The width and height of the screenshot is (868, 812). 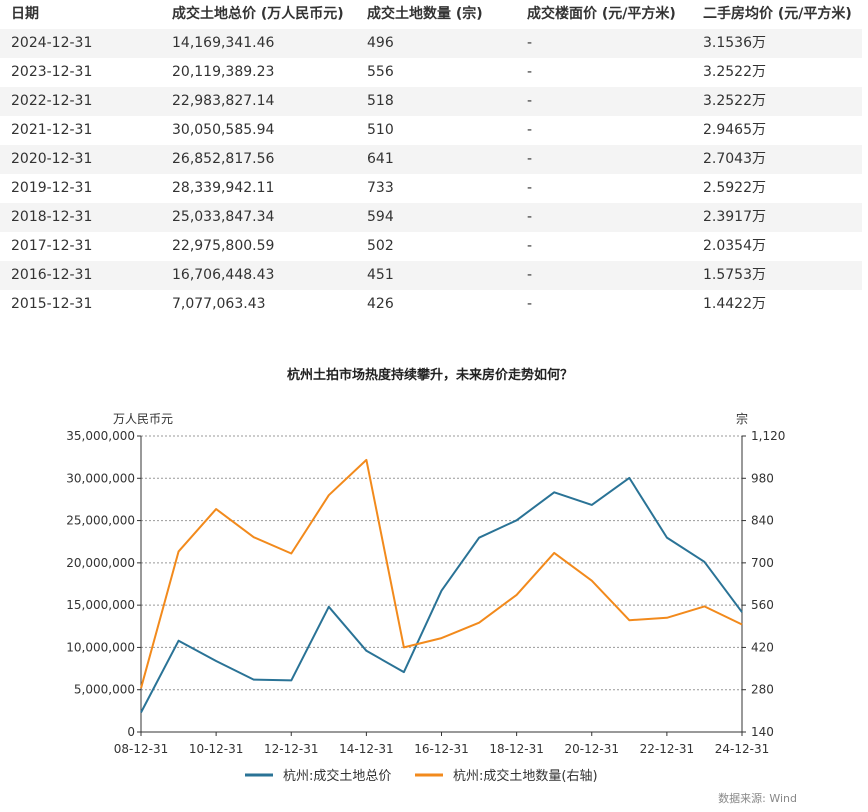 I want to click on y2-tick-label: 700, so click(x=762, y=563).